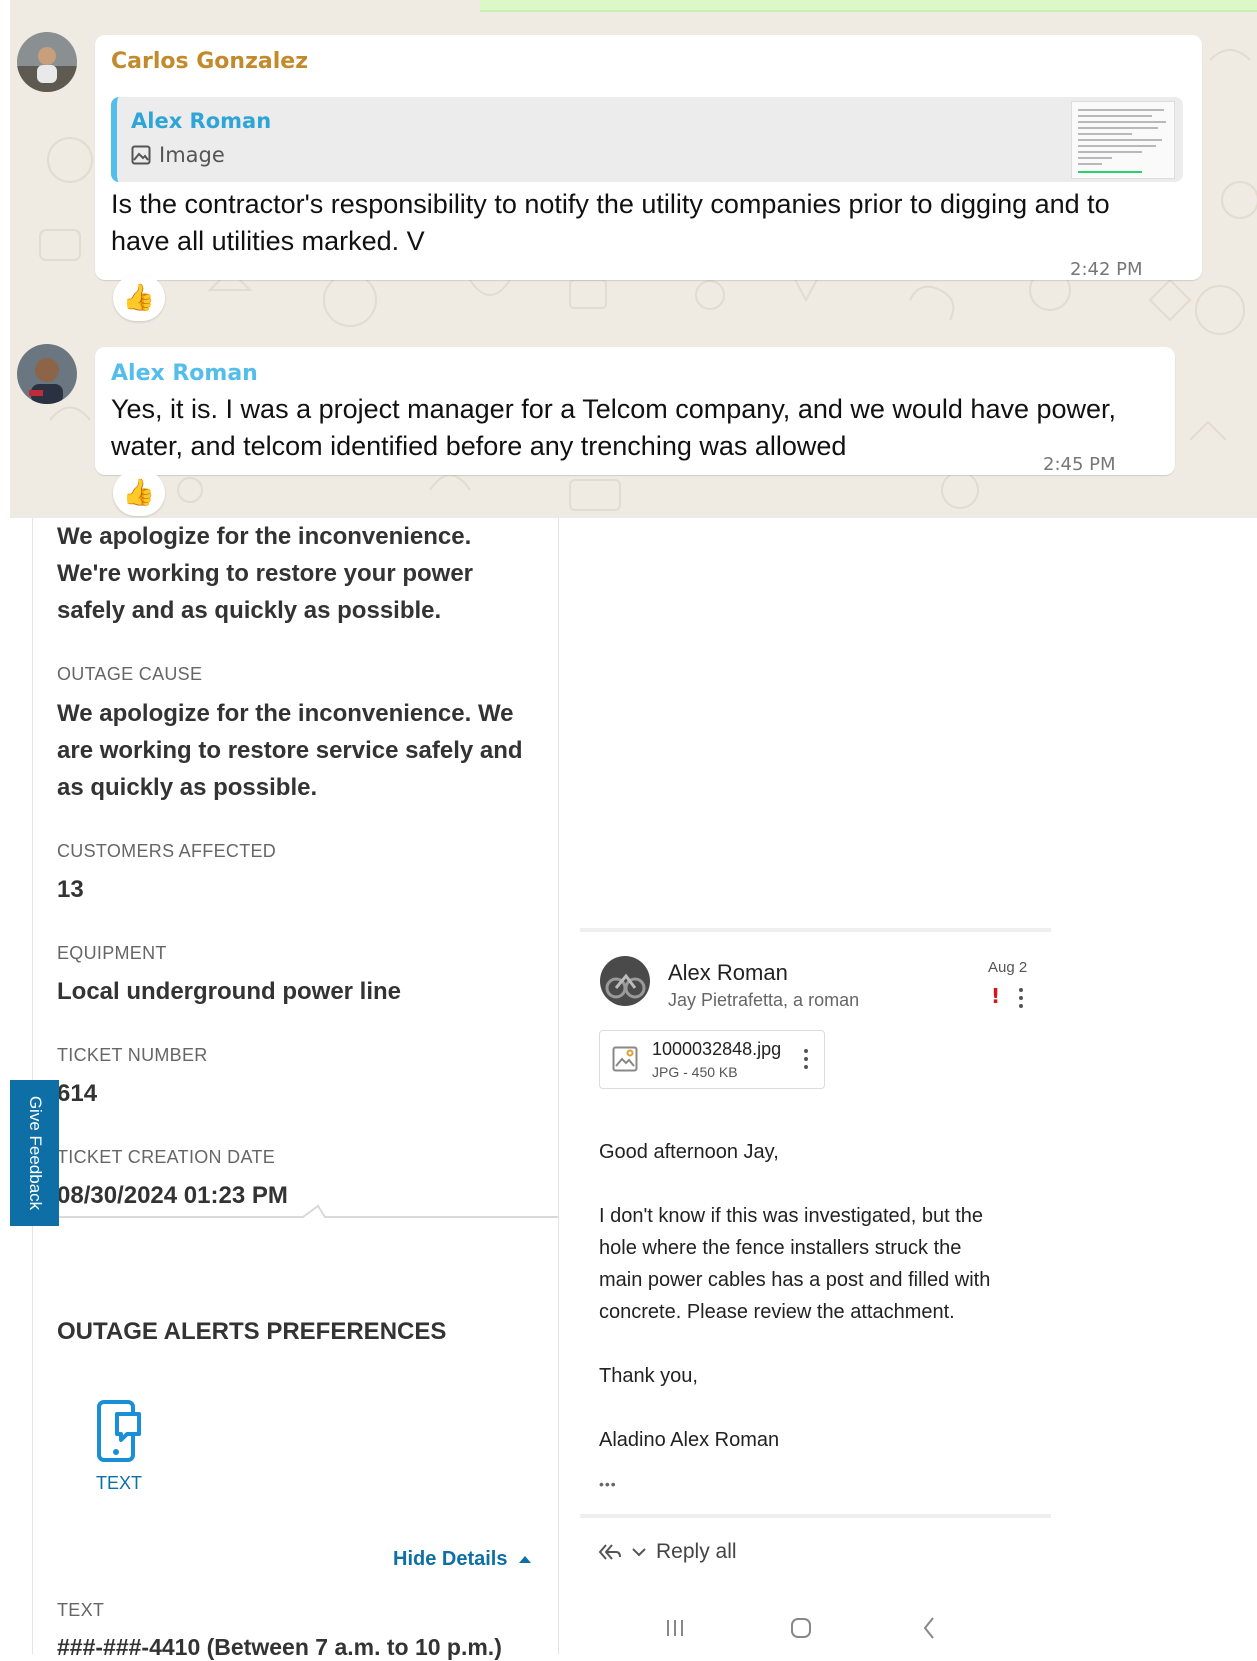 The image size is (1257, 1661). Describe the element at coordinates (1106, 269) in the screenshot. I see `message-time: 2:42 PM` at that location.